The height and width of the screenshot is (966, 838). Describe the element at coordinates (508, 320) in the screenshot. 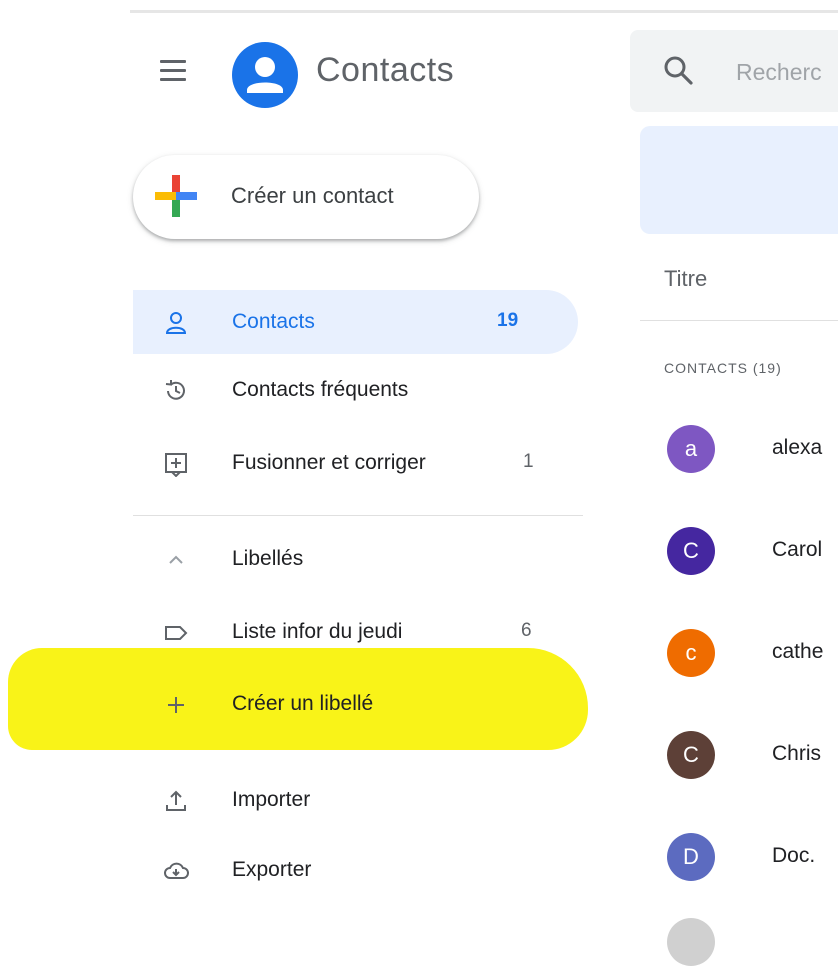

I see `nav-count-contacts: 19` at that location.